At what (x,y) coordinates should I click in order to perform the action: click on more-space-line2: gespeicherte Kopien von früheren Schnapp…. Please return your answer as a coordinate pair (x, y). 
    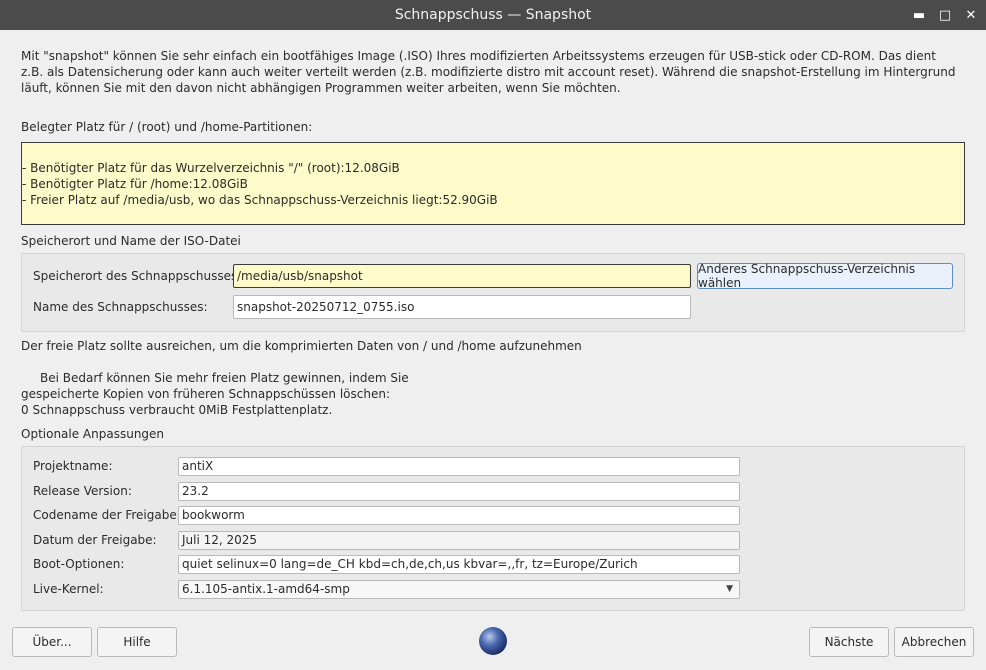
    Looking at the image, I should click on (206, 394).